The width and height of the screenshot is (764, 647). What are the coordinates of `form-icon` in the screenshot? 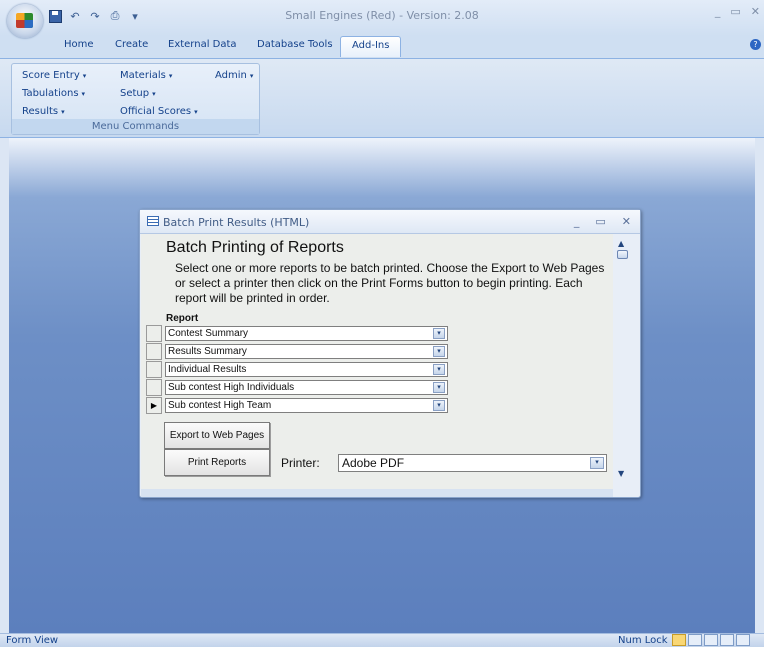 It's located at (153, 221).